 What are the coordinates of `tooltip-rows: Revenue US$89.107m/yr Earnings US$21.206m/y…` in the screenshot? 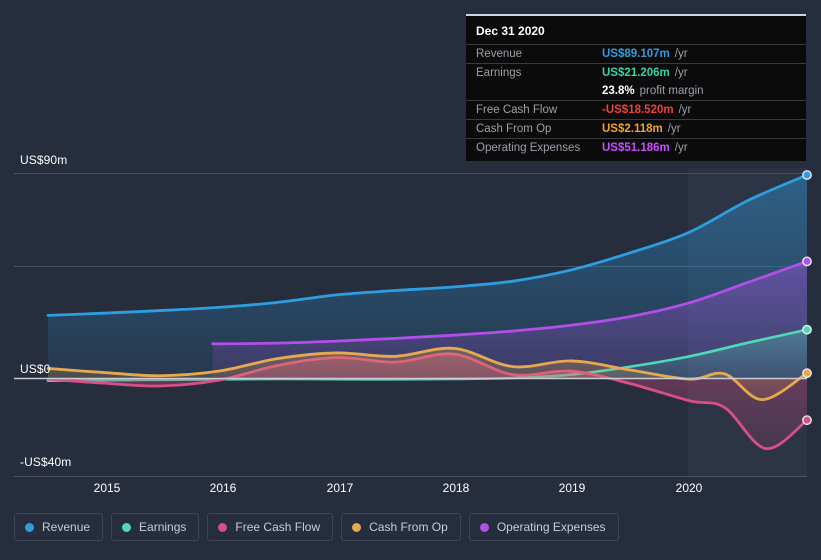 It's located at (636, 100).